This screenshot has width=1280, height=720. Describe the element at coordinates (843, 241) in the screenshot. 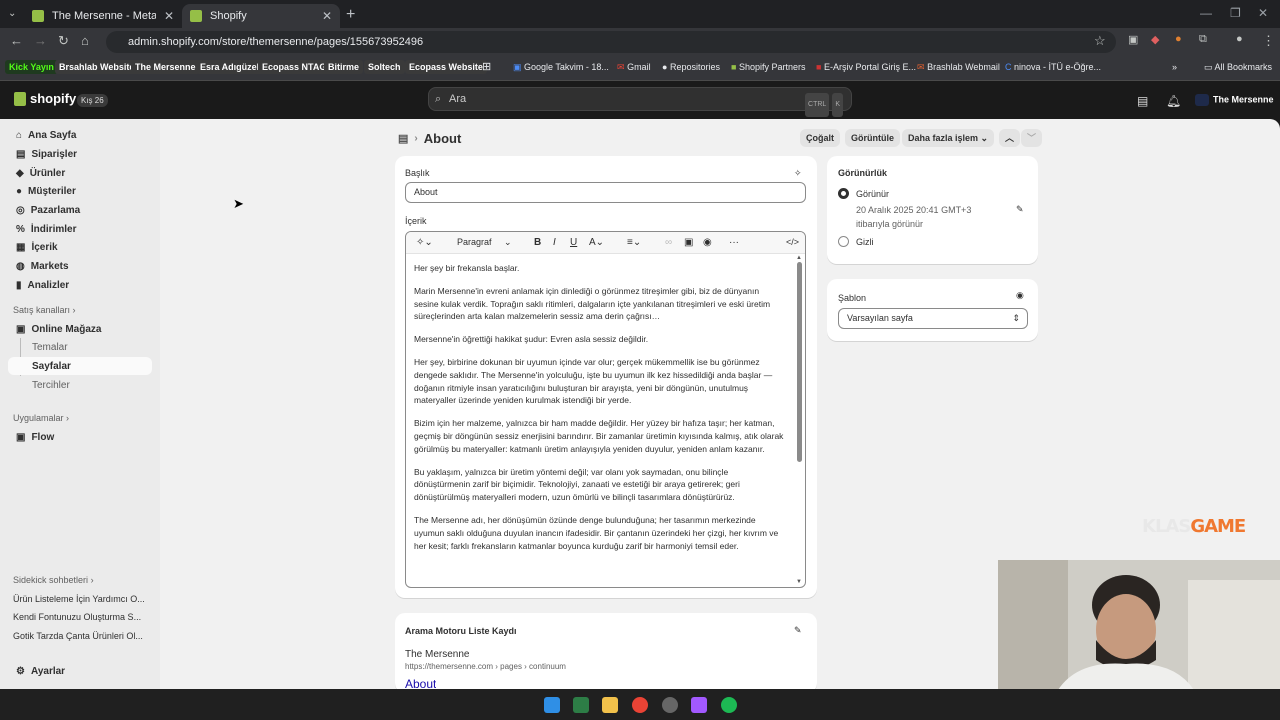

I see `hidden-radio` at that location.